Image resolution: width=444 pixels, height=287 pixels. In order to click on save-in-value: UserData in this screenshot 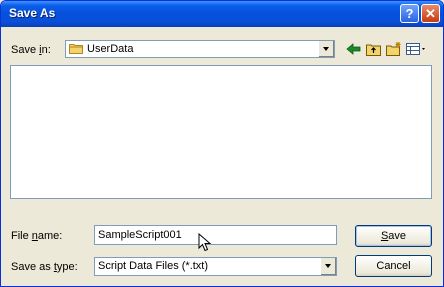, I will do `click(110, 49)`.